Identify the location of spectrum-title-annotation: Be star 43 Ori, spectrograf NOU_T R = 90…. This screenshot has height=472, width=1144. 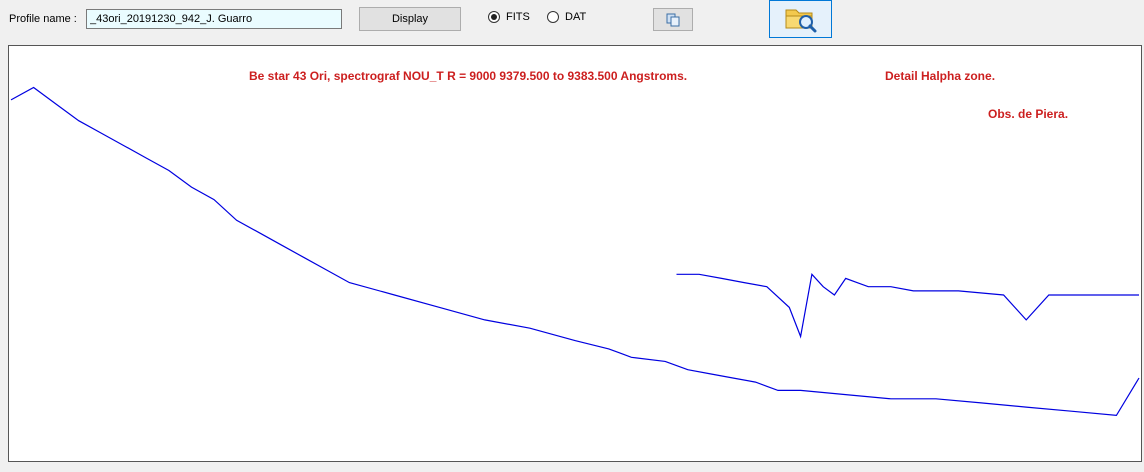
(468, 76).